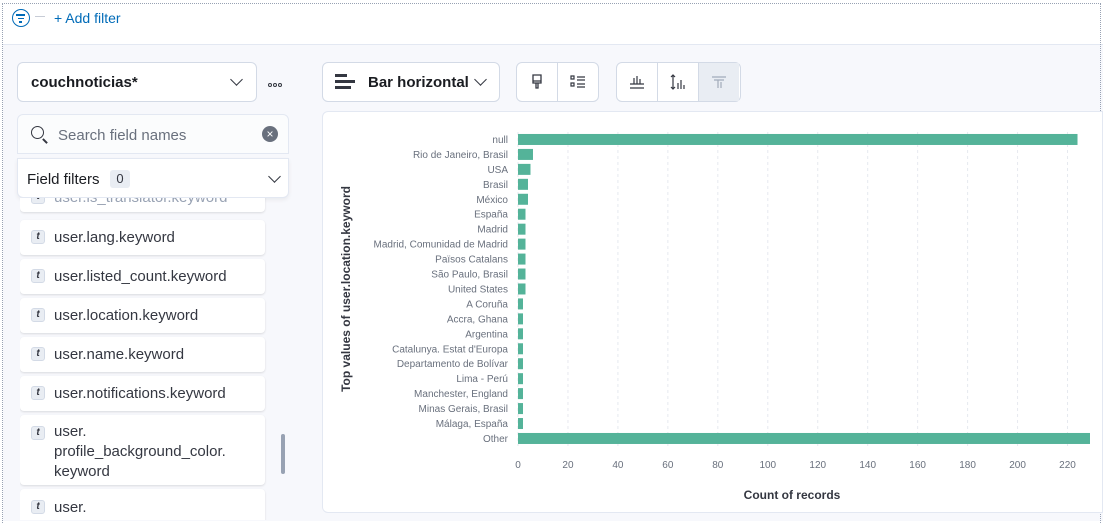 The height and width of the screenshot is (523, 1103). Describe the element at coordinates (471, 260) in the screenshot. I see `y-tick-label: Països Catalans` at that location.